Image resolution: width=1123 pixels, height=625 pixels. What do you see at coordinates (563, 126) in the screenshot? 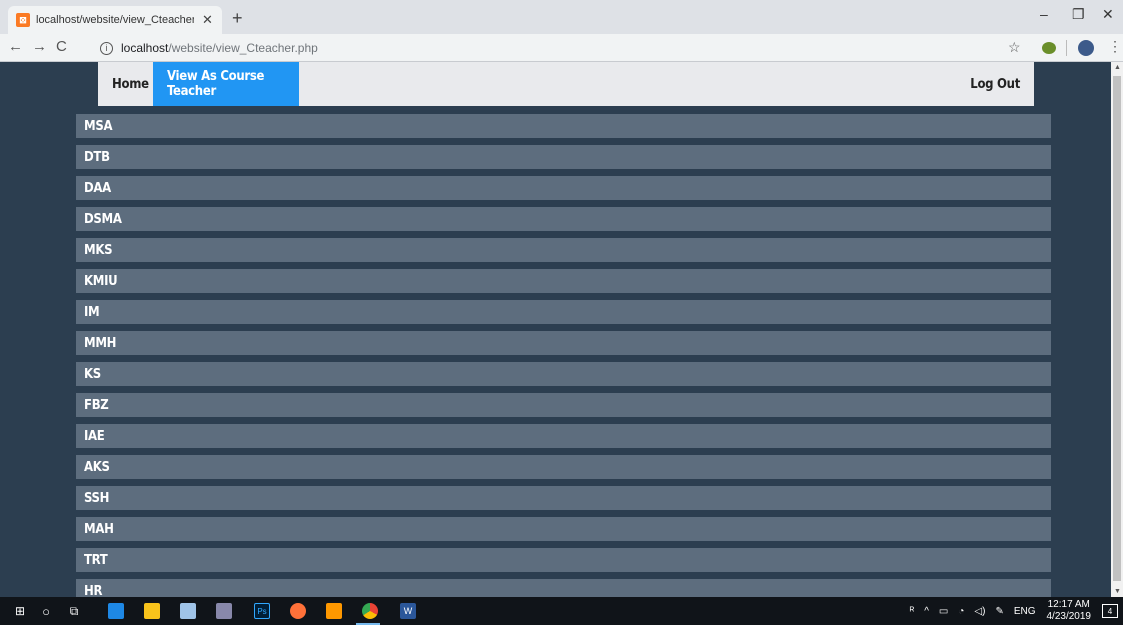
I see `course-row: MSA` at bounding box center [563, 126].